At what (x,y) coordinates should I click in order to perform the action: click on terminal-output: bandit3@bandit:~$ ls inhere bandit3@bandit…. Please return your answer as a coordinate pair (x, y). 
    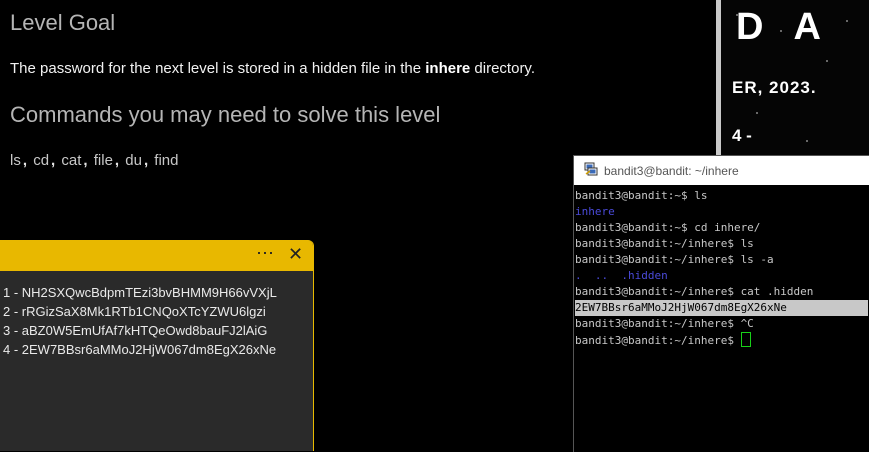
    Looking at the image, I should click on (721, 267).